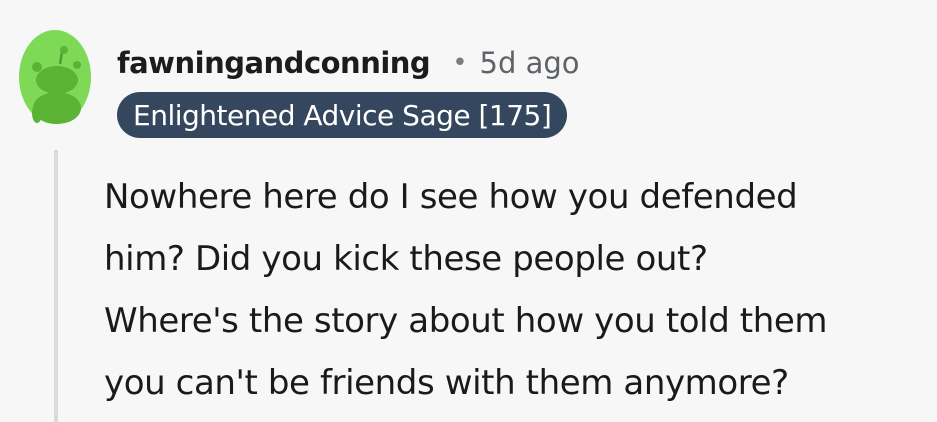  What do you see at coordinates (56, 286) in the screenshot?
I see `thread-line` at bounding box center [56, 286].